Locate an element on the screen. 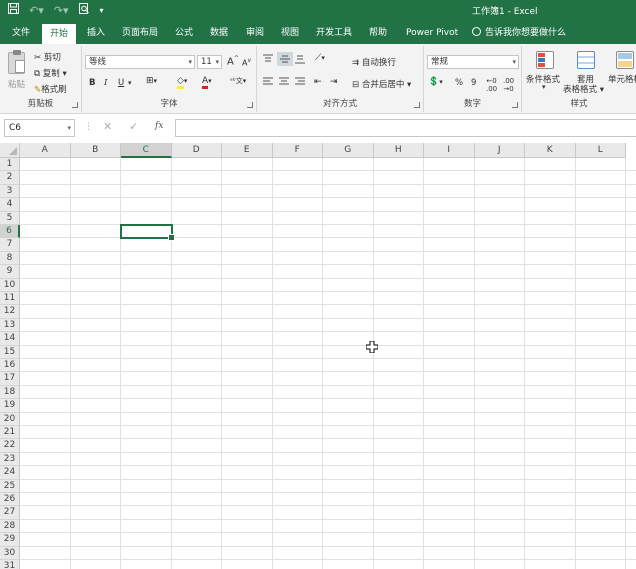  column-header-i: I is located at coordinates (449, 150).